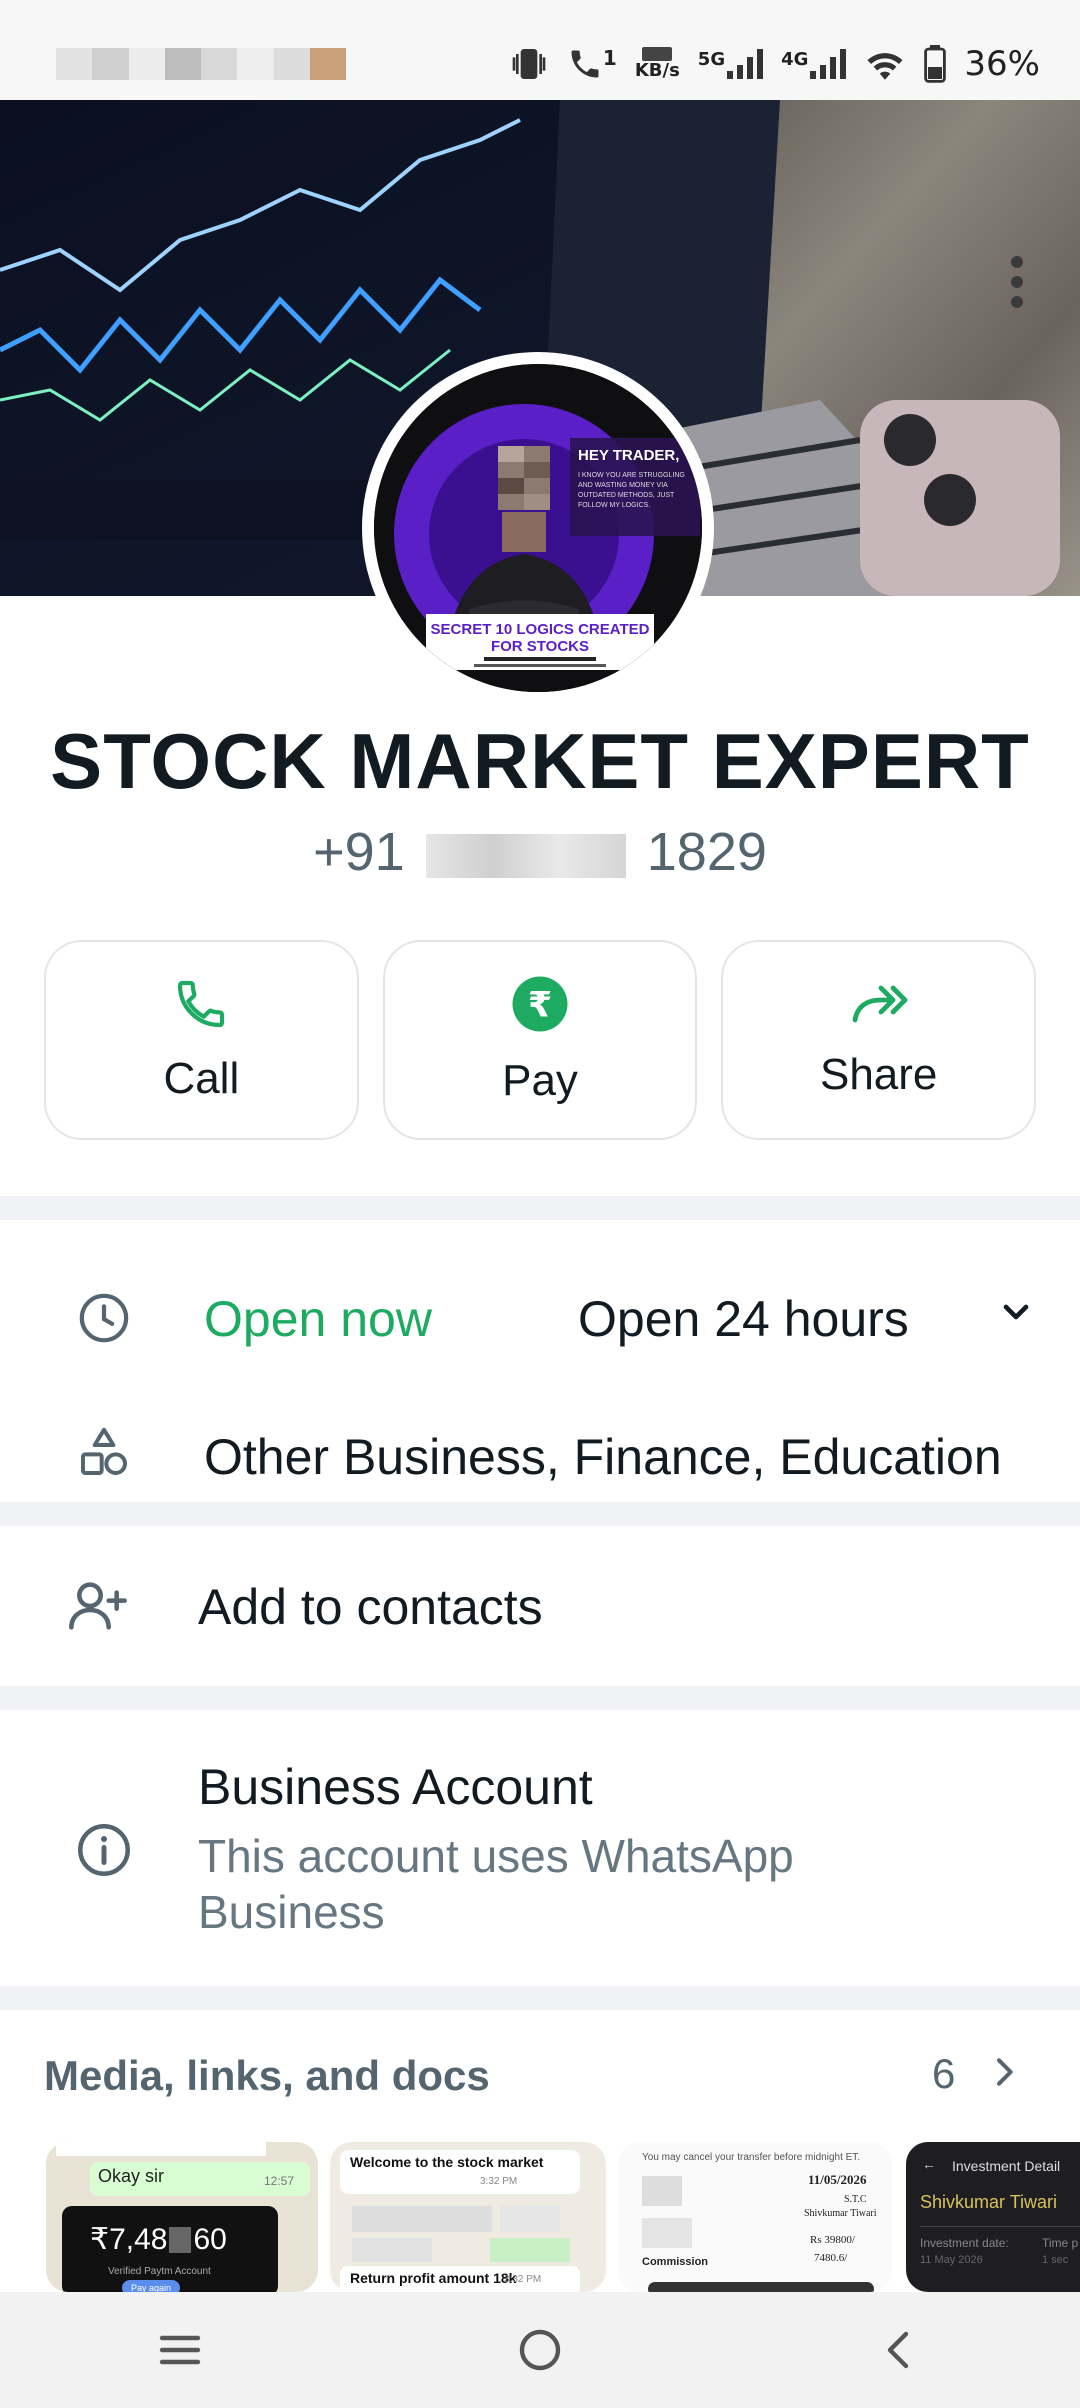  What do you see at coordinates (935, 64) in the screenshot?
I see `battery-icon` at bounding box center [935, 64].